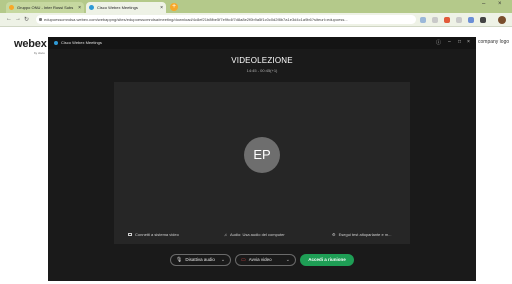 Image resolution: width=512 pixels, height=284 pixels. What do you see at coordinates (9, 19) in the screenshot?
I see `back-icon: ←` at bounding box center [9, 19].